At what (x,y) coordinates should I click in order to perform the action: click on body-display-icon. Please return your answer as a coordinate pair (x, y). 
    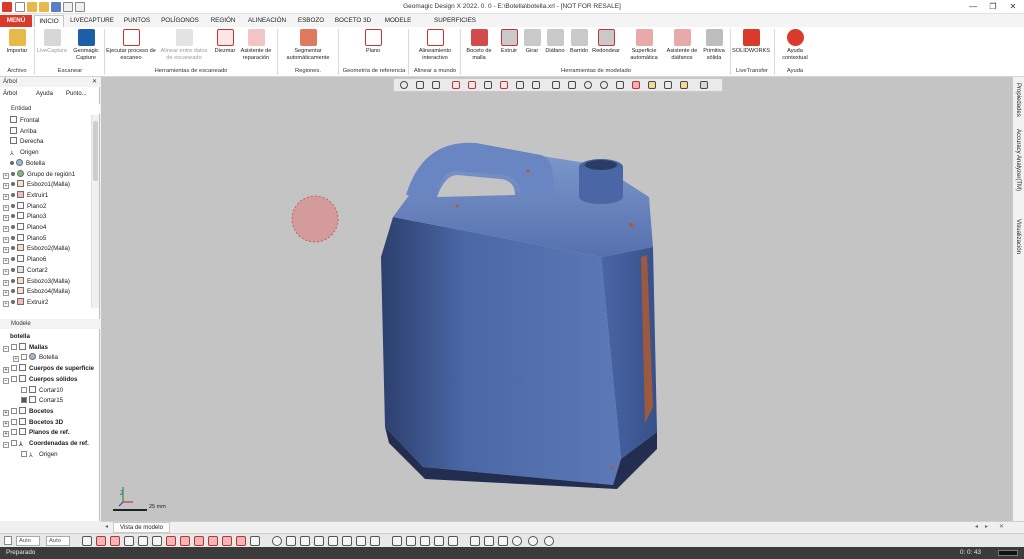
    Looking at the image, I should click on (213, 541).